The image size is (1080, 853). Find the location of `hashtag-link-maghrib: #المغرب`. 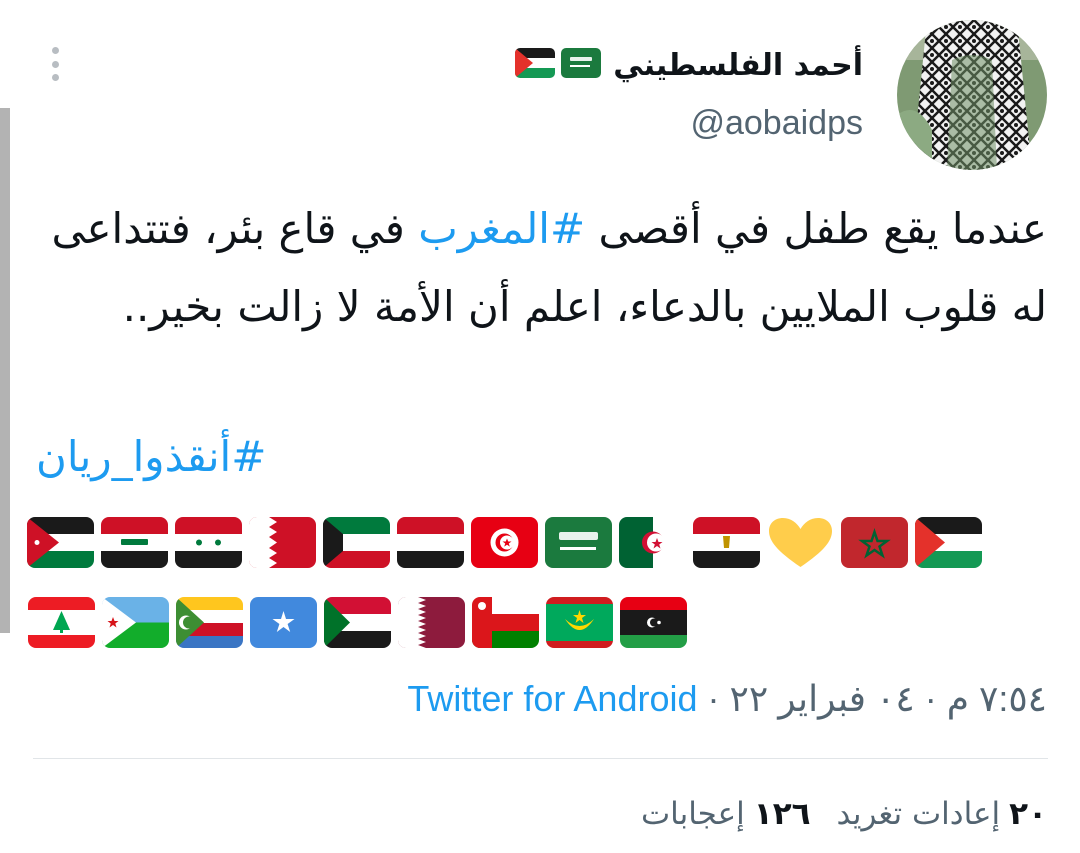

hashtag-link-maghrib: #المغرب is located at coordinates (501, 228).